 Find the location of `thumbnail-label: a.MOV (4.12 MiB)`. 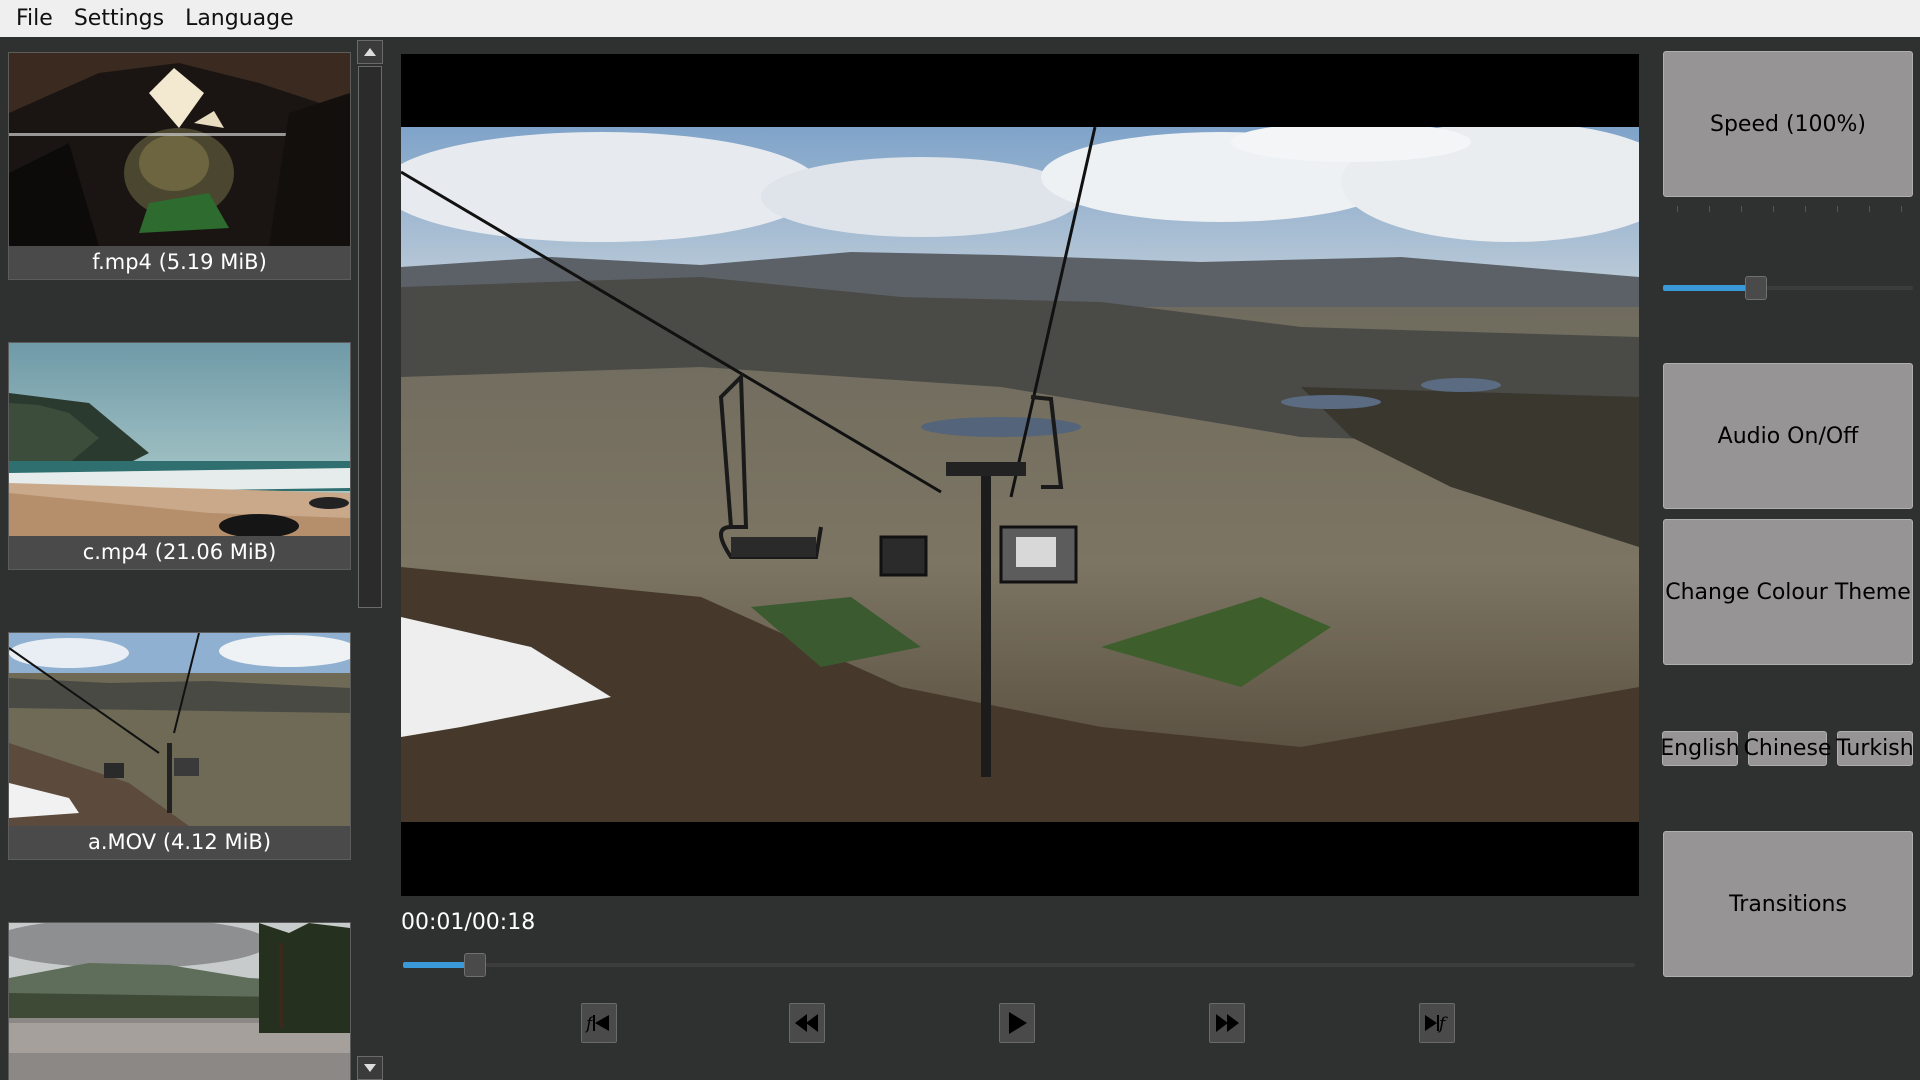

thumbnail-label: a.MOV (4.12 MiB) is located at coordinates (179, 842).